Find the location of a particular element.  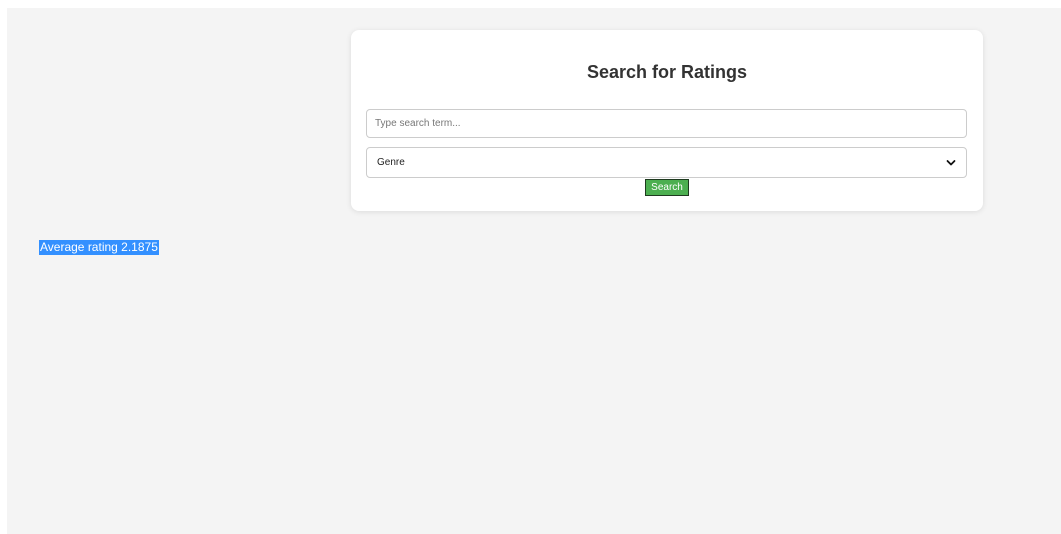

genre-select: Genre is located at coordinates (666, 162).